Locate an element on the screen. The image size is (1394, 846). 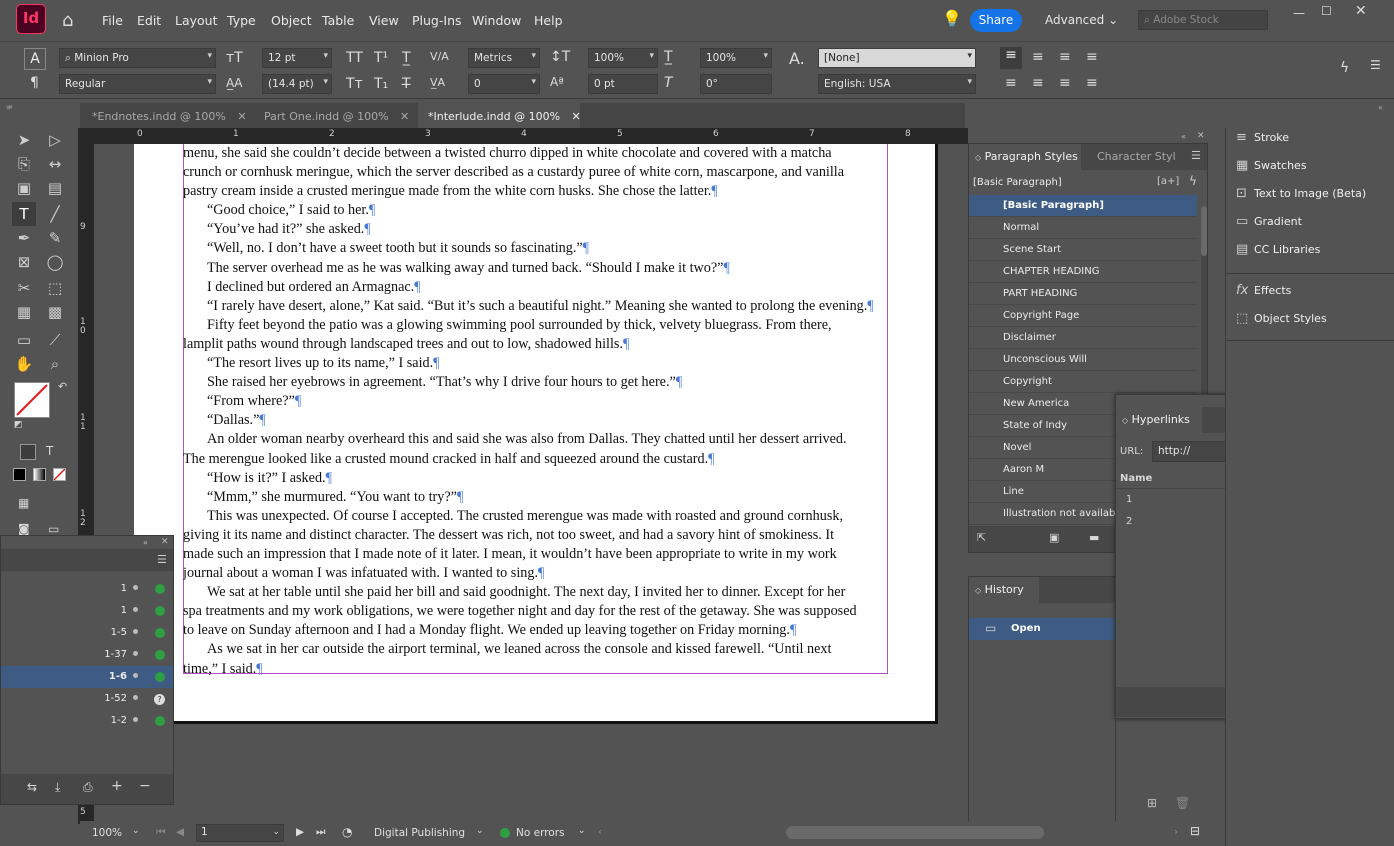
skew-field: 0° is located at coordinates (736, 84).